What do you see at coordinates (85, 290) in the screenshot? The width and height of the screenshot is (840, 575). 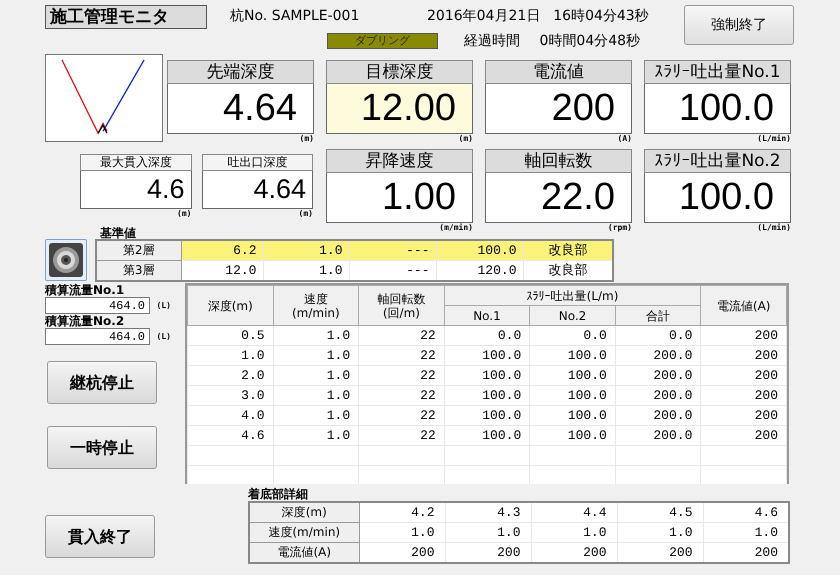 I see `total-flow-label: 積算流量No.1` at bounding box center [85, 290].